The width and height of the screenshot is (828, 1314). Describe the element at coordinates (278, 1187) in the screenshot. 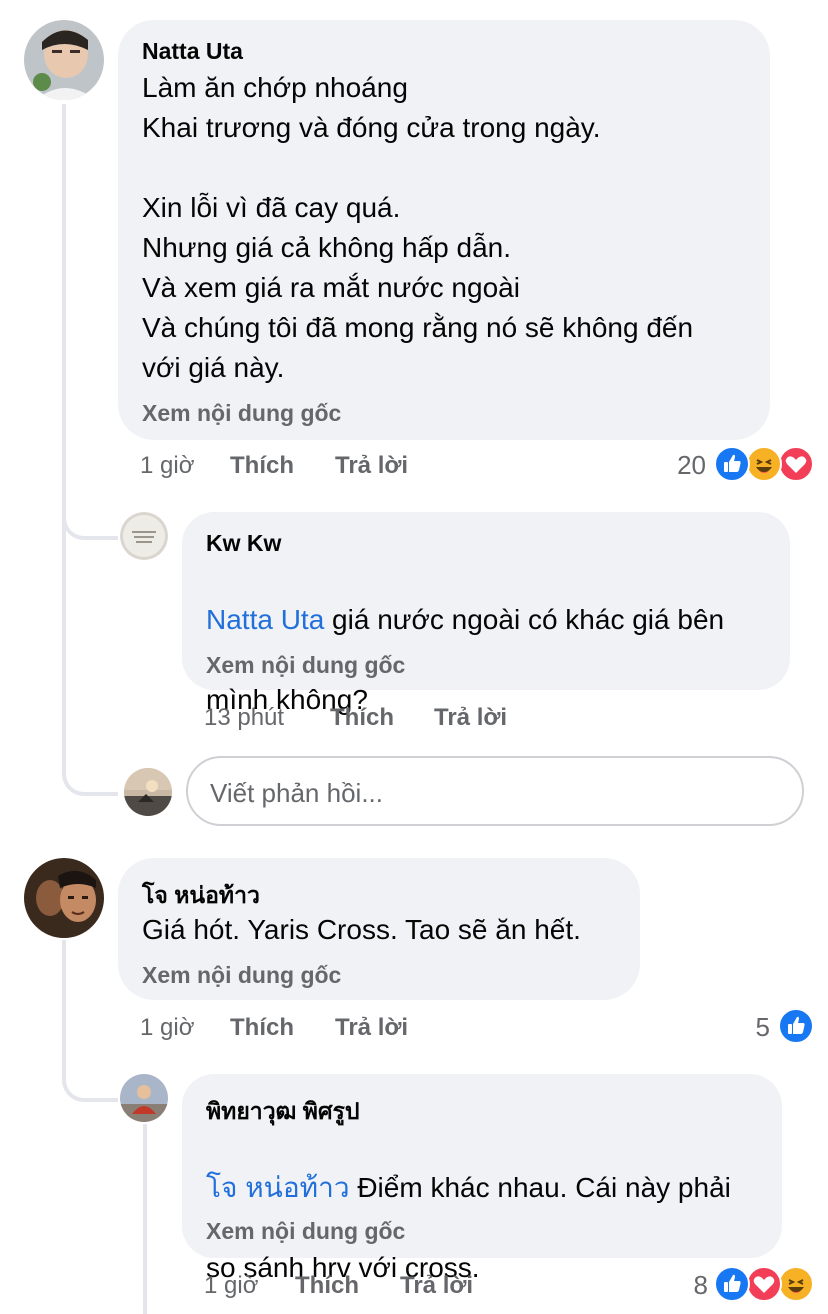

I see `mention-link: โจ หน่อท้าว` at that location.